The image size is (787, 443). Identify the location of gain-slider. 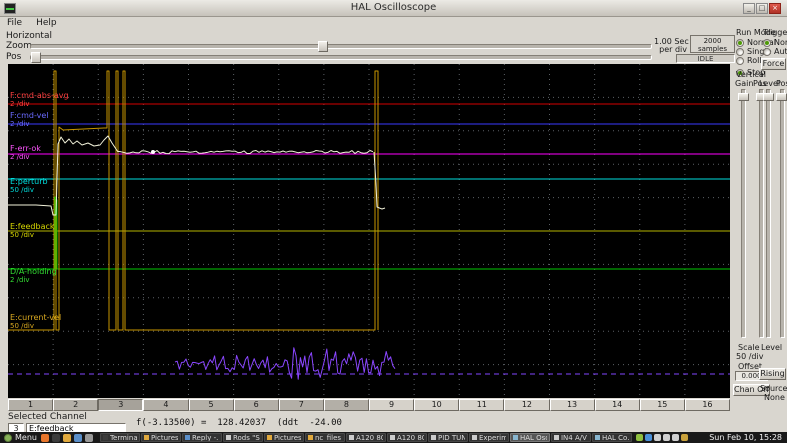
(743, 213).